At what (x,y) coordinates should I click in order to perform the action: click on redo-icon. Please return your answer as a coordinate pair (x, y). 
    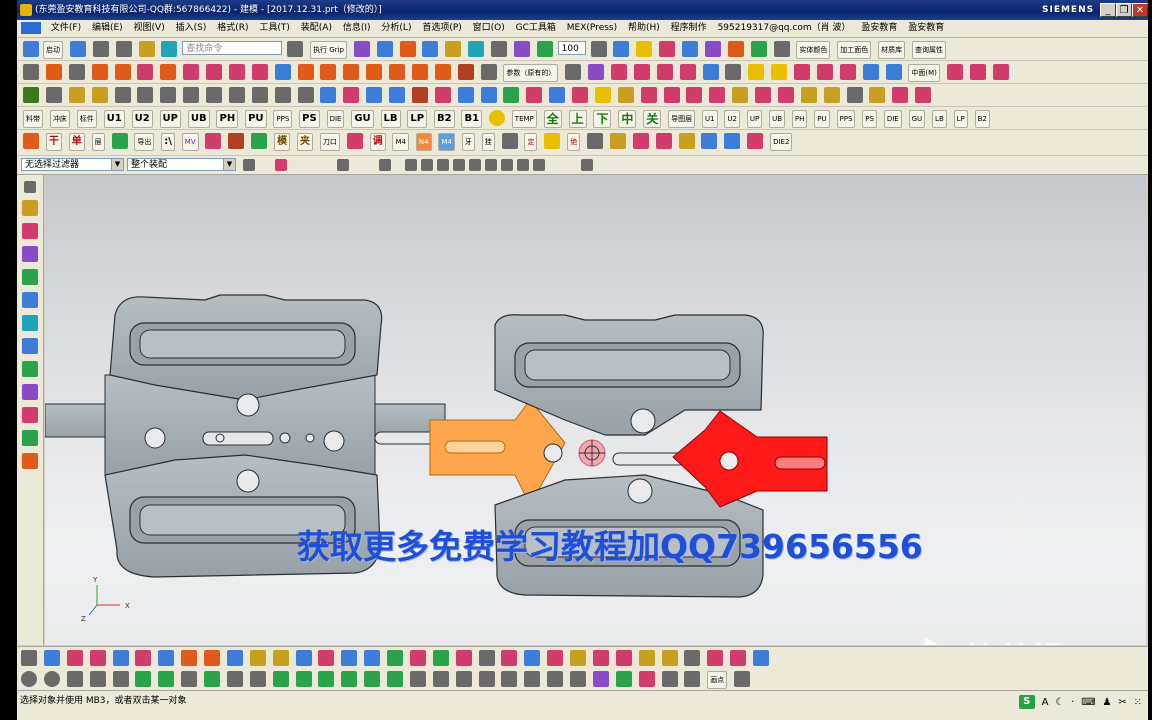
    Looking at the image, I should click on (123, 49).